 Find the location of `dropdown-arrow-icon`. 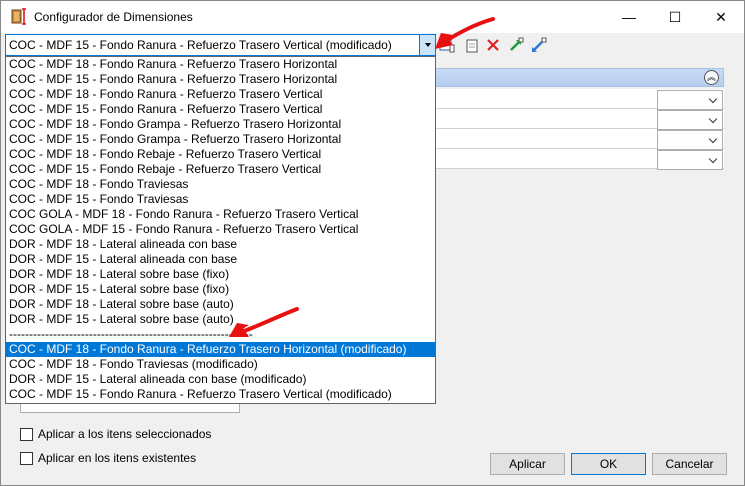

dropdown-arrow-icon is located at coordinates (427, 45).